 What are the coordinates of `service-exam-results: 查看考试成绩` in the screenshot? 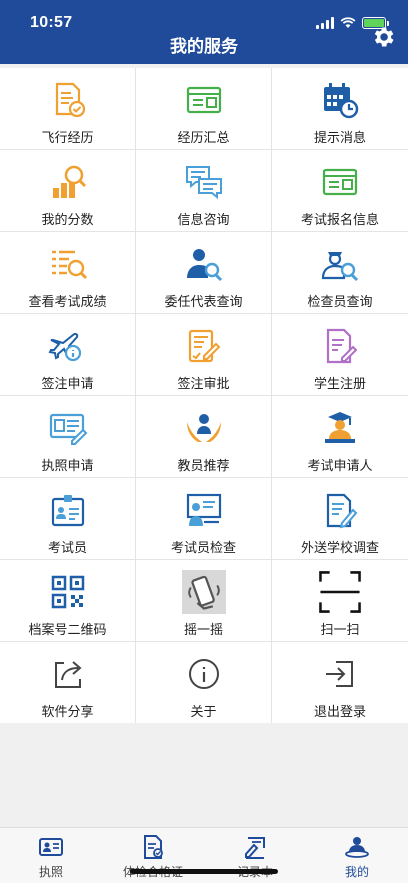 It's located at (68, 272).